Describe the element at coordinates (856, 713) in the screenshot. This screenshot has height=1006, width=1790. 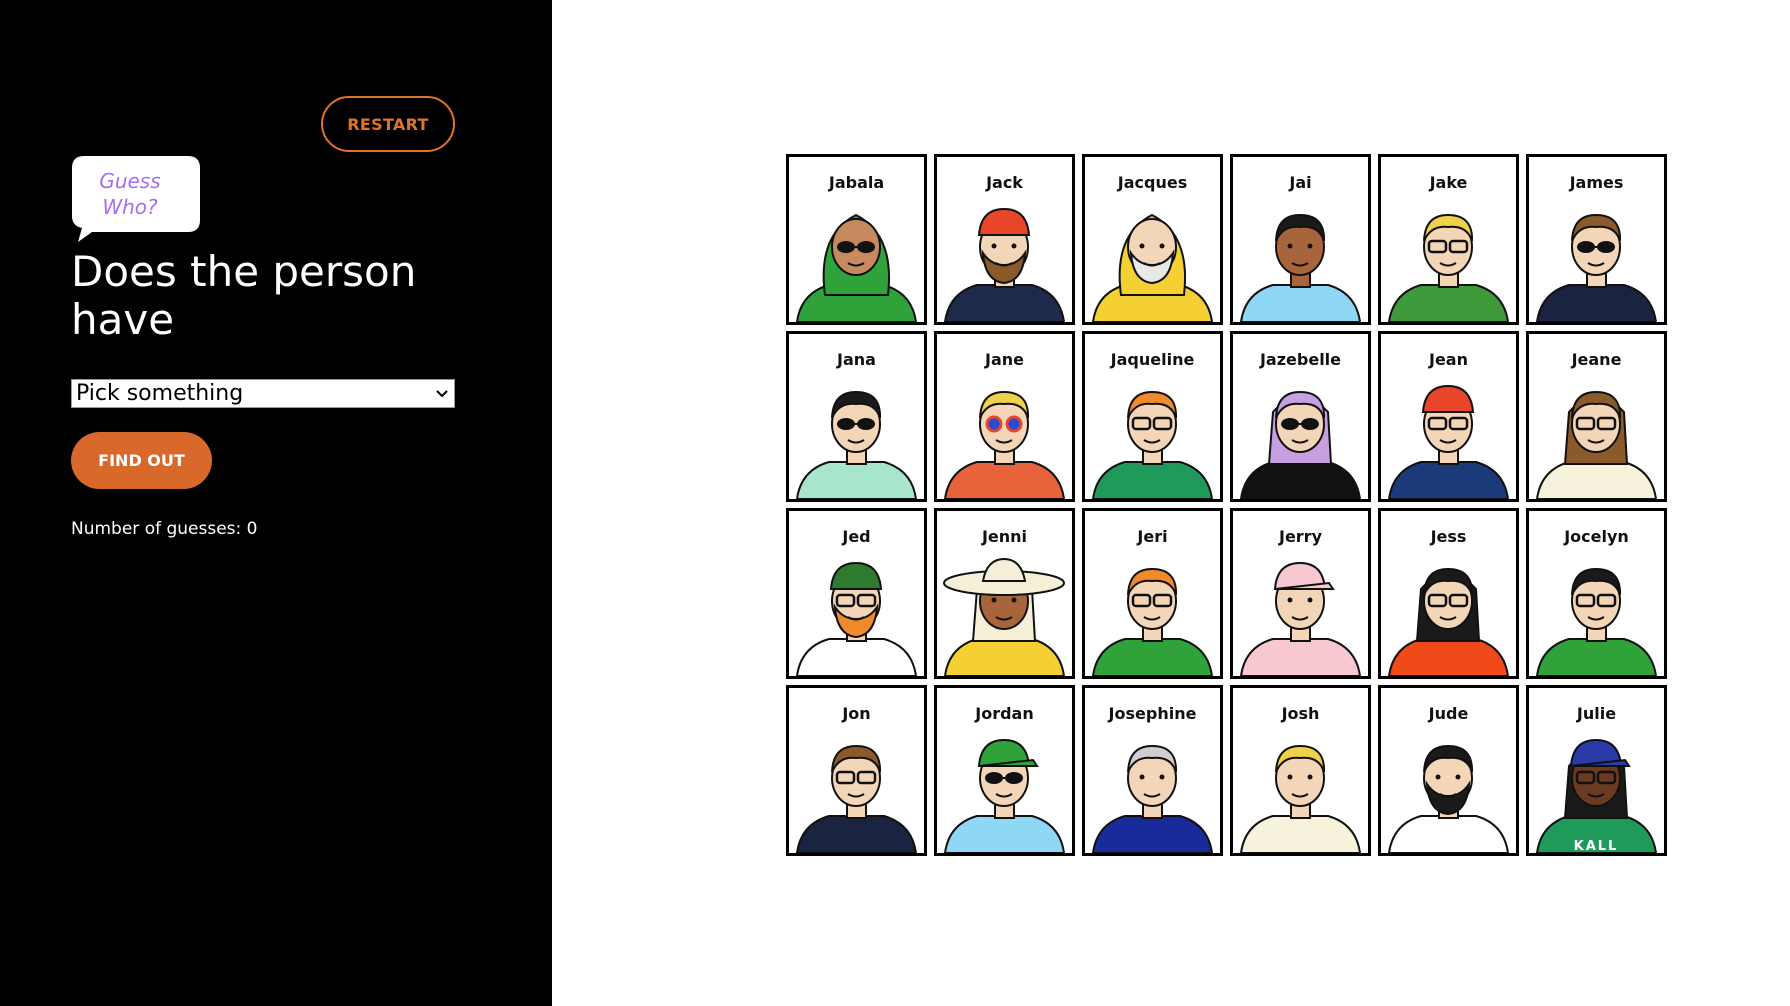
I see `character-name: Jon` at that location.